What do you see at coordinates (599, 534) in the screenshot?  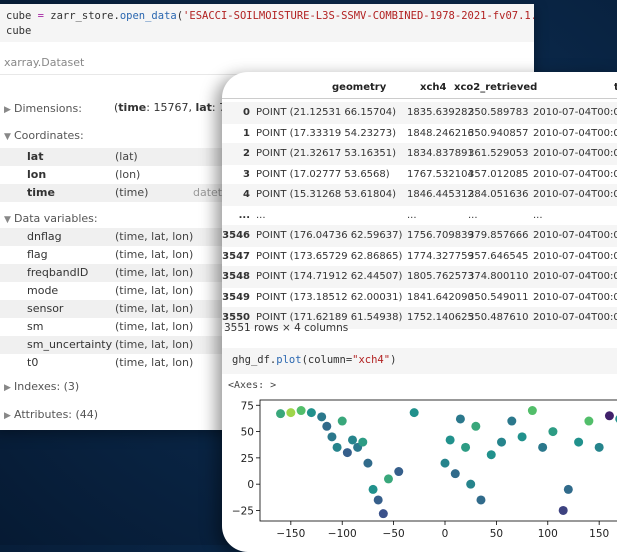 I see `x-tick-label: 150` at bounding box center [599, 534].